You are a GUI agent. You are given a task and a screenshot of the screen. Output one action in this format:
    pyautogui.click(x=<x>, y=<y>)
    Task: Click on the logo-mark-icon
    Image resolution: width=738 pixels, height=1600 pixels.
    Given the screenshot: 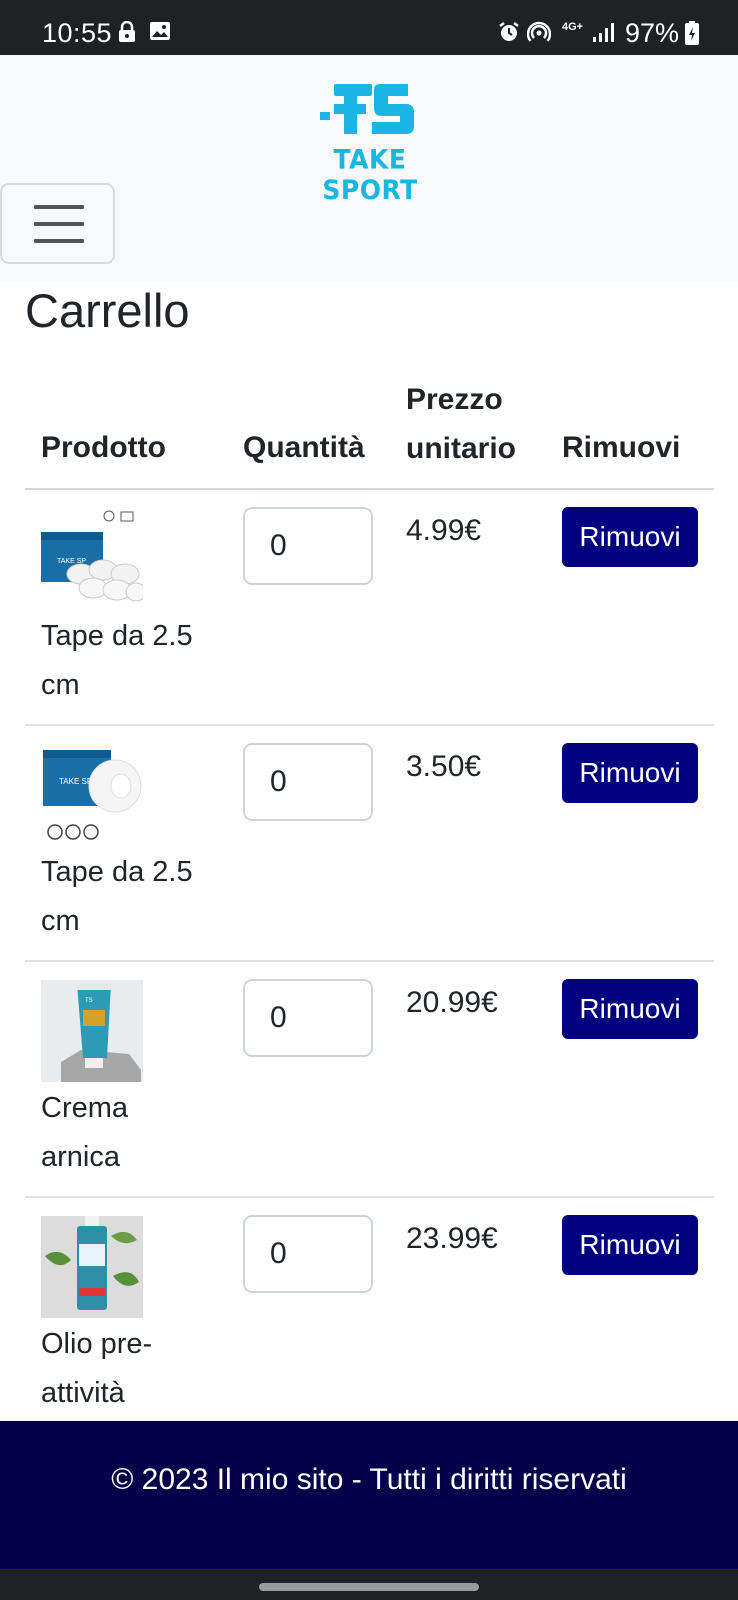 What is the action you would take?
    pyautogui.click(x=367, y=109)
    